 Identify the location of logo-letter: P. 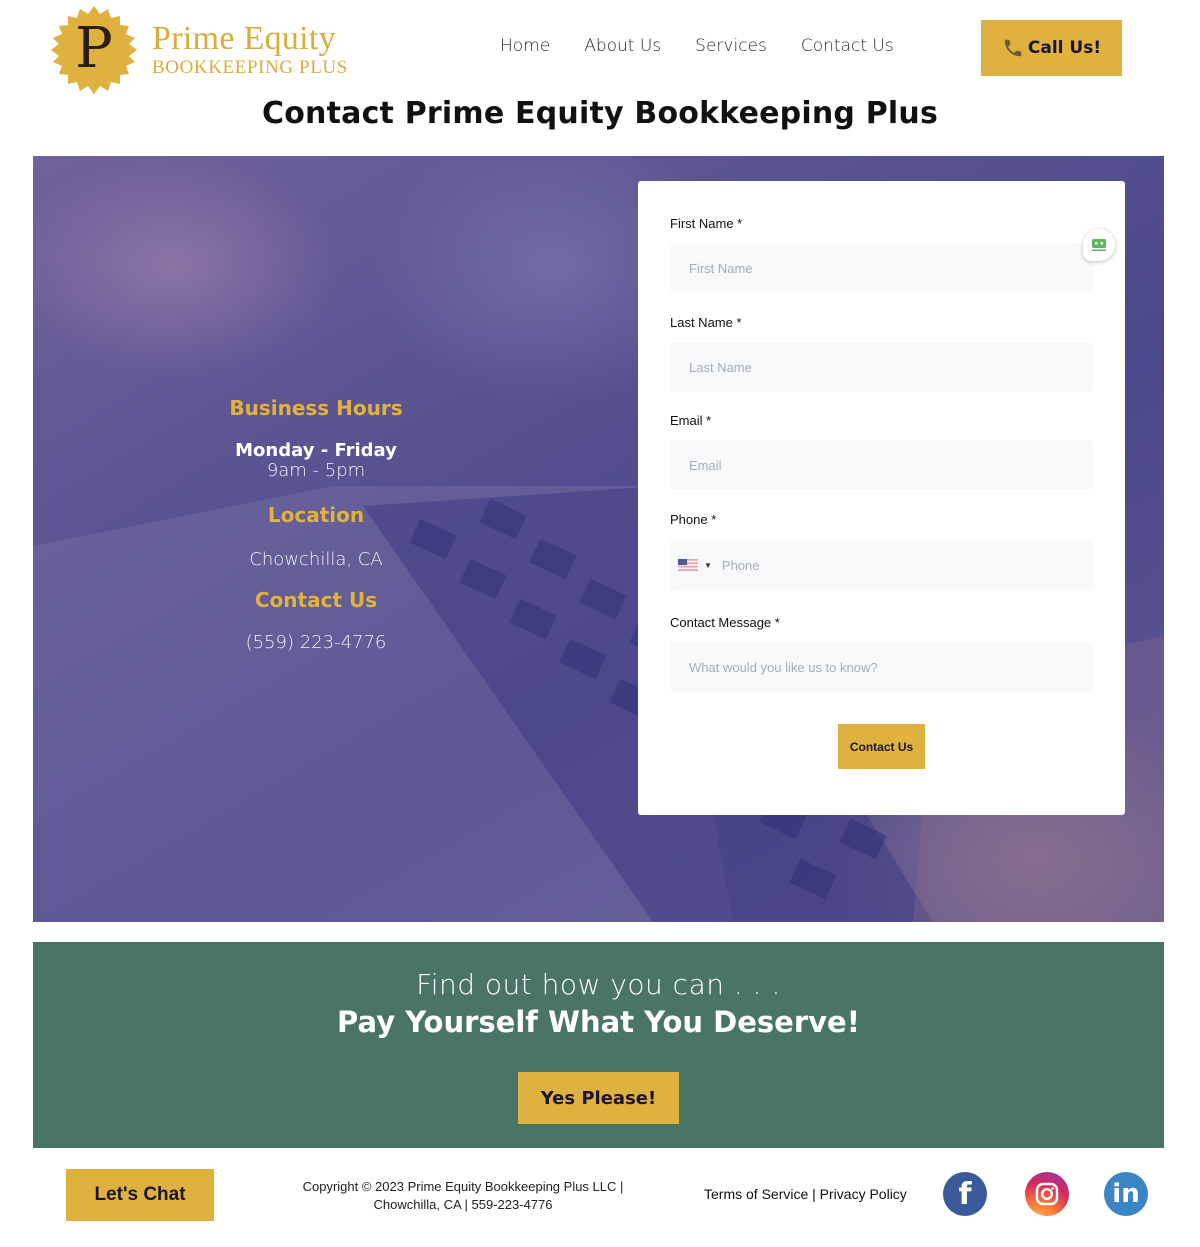
(94, 48).